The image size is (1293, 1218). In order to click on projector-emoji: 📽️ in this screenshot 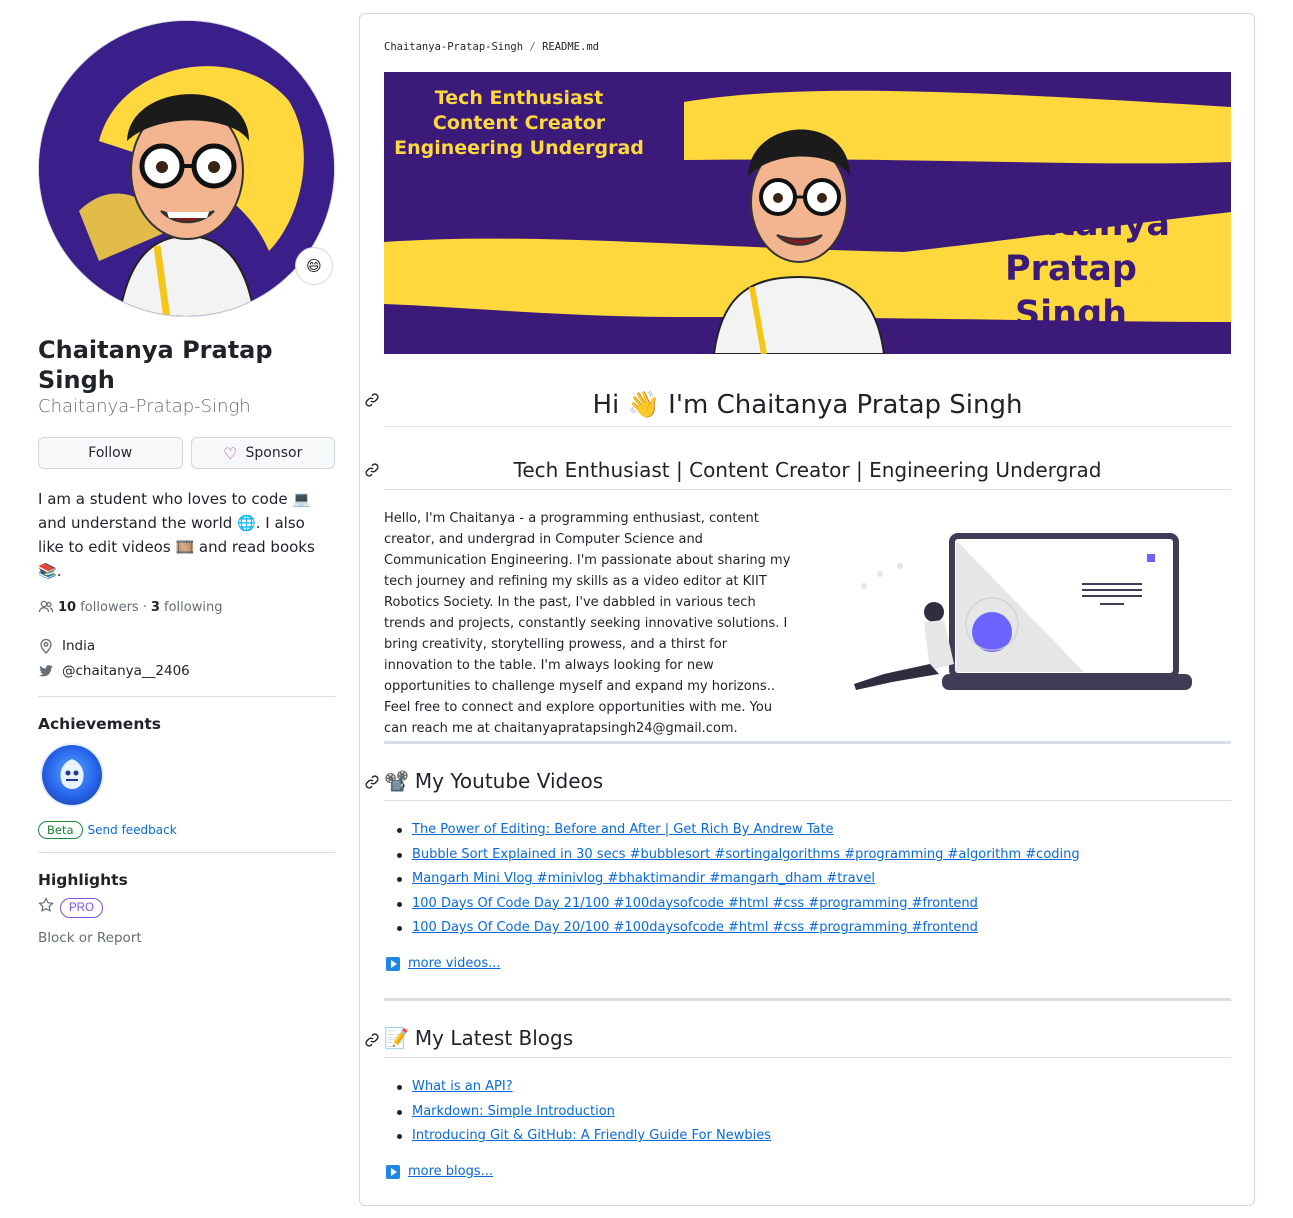, I will do `click(396, 781)`.